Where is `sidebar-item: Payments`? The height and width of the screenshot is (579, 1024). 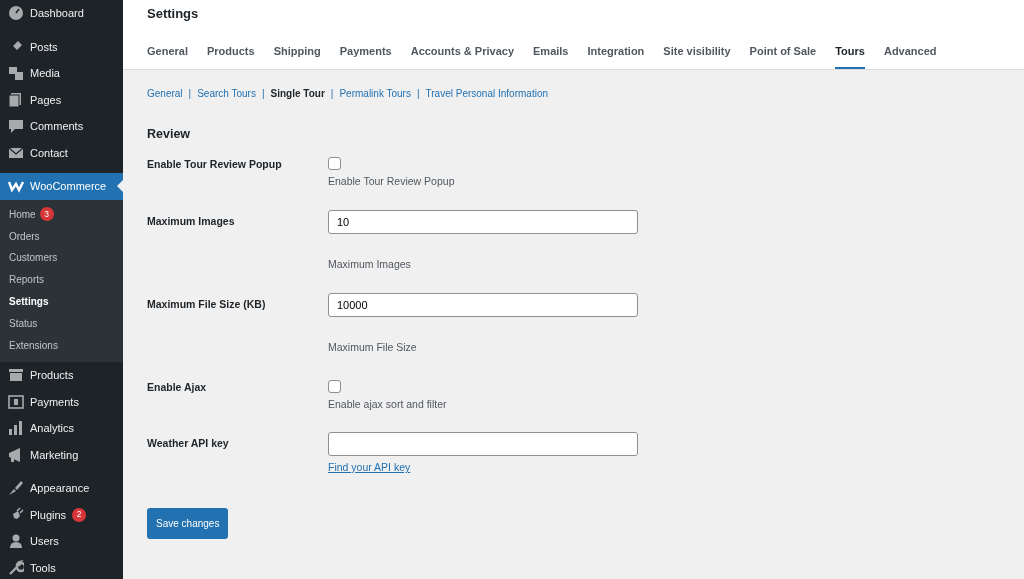 sidebar-item: Payments is located at coordinates (61, 402).